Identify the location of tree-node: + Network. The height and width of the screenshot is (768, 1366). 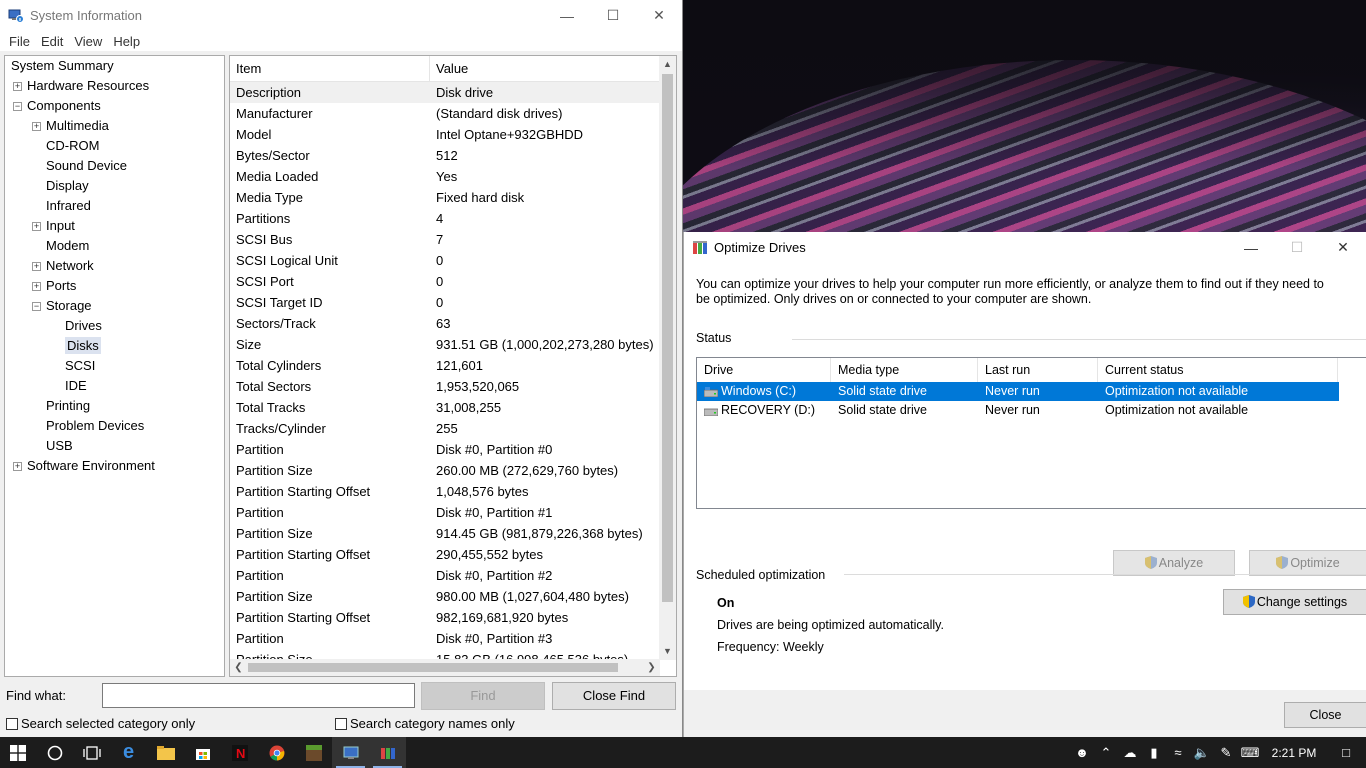
(114, 266).